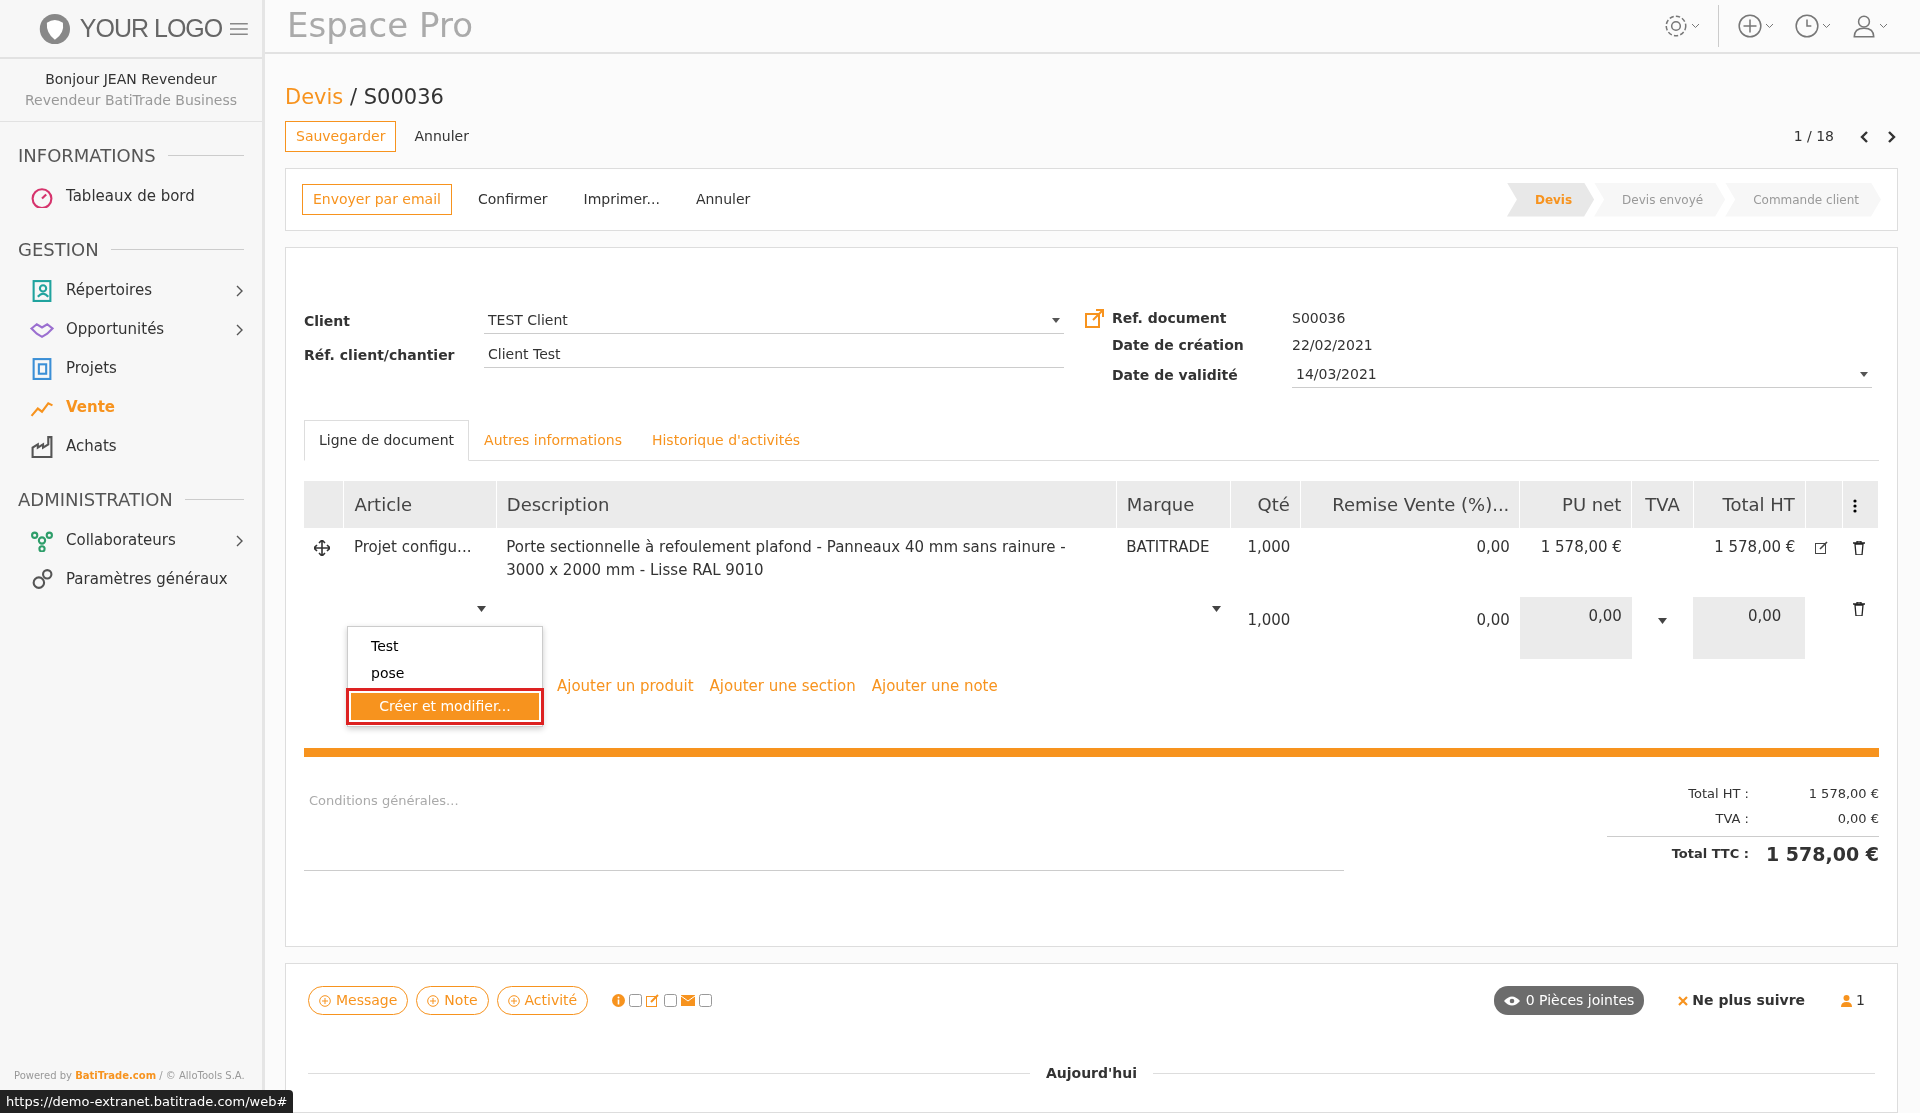 This screenshot has width=1920, height=1113. Describe the element at coordinates (512, 199) in the screenshot. I see `action-button: Confirmer` at that location.